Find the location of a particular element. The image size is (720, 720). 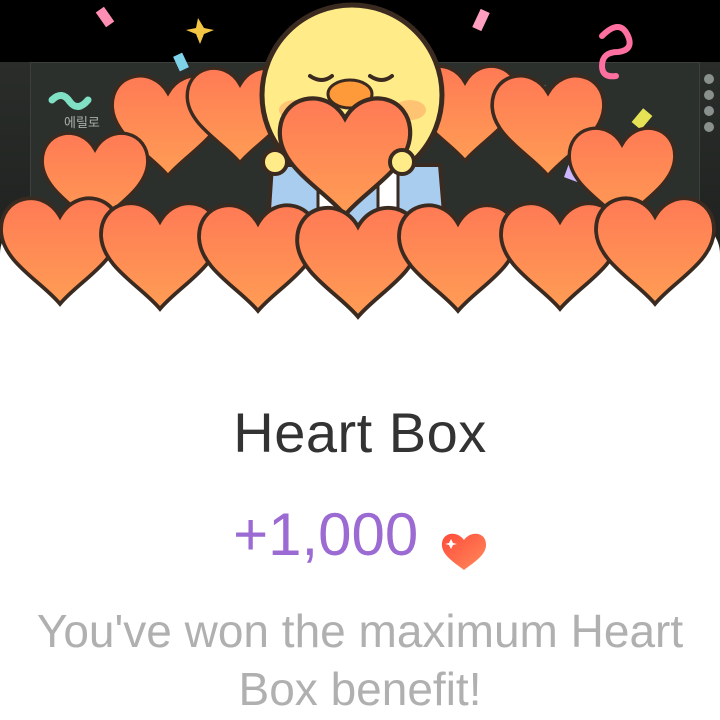

reward-amount-row: +1,000 is located at coordinates (360, 535).